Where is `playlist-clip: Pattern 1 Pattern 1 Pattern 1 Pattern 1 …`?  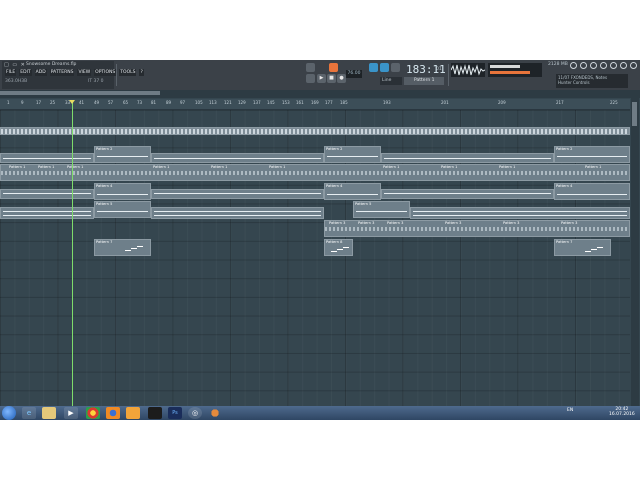 playlist-clip: Pattern 1 Pattern 1 Pattern 1 Pattern 1 … is located at coordinates (315, 172).